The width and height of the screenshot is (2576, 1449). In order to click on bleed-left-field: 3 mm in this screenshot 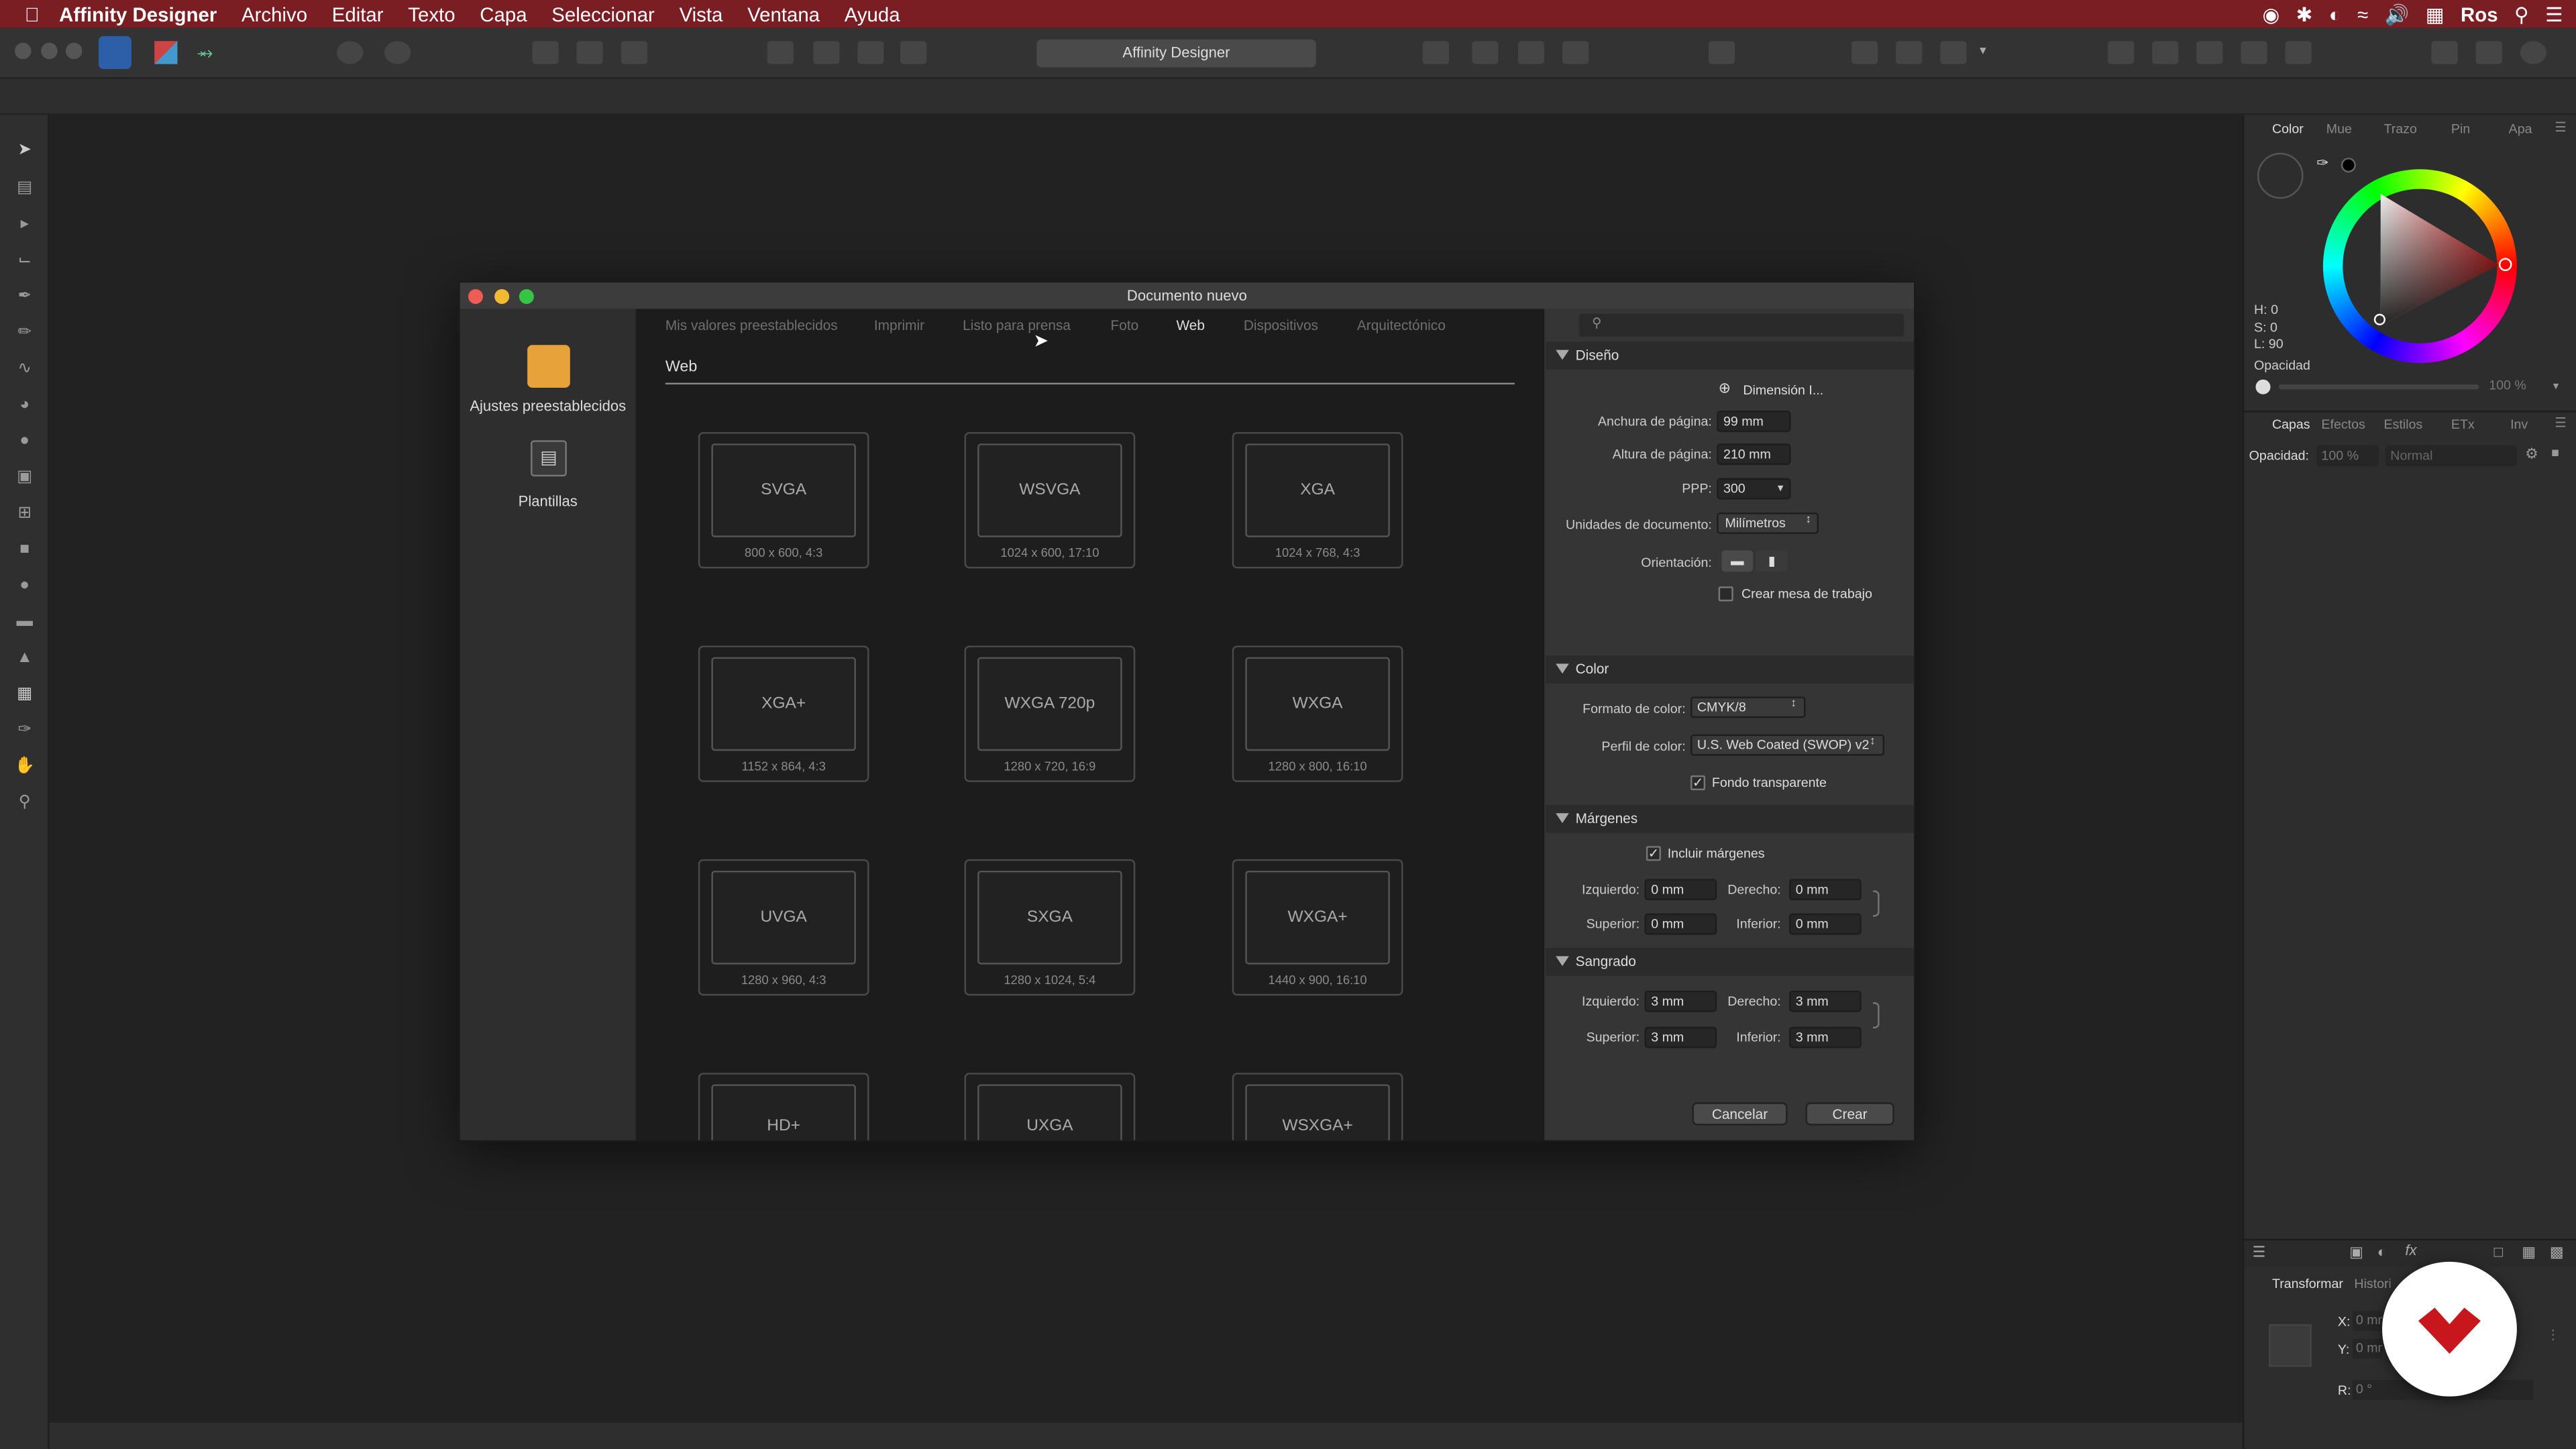, I will do `click(1680, 1001)`.